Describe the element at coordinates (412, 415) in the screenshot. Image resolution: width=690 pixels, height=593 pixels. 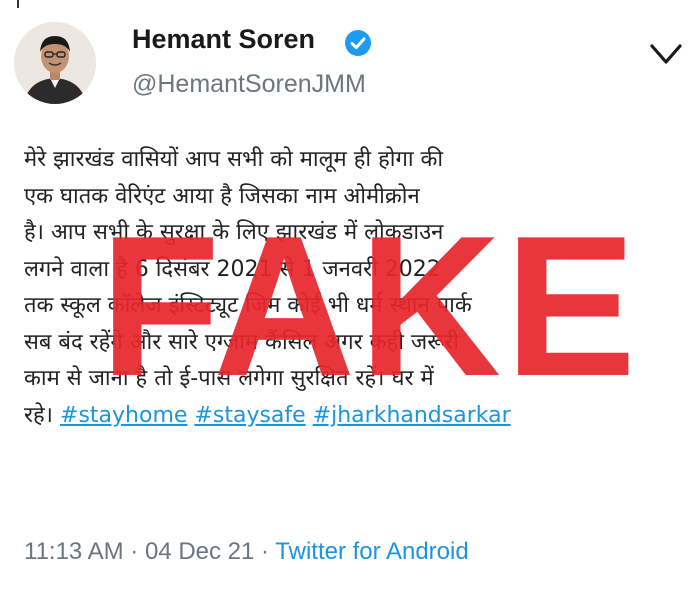
I see `hashtag-jharkhandsarkar: #jharkhandsarkar` at that location.